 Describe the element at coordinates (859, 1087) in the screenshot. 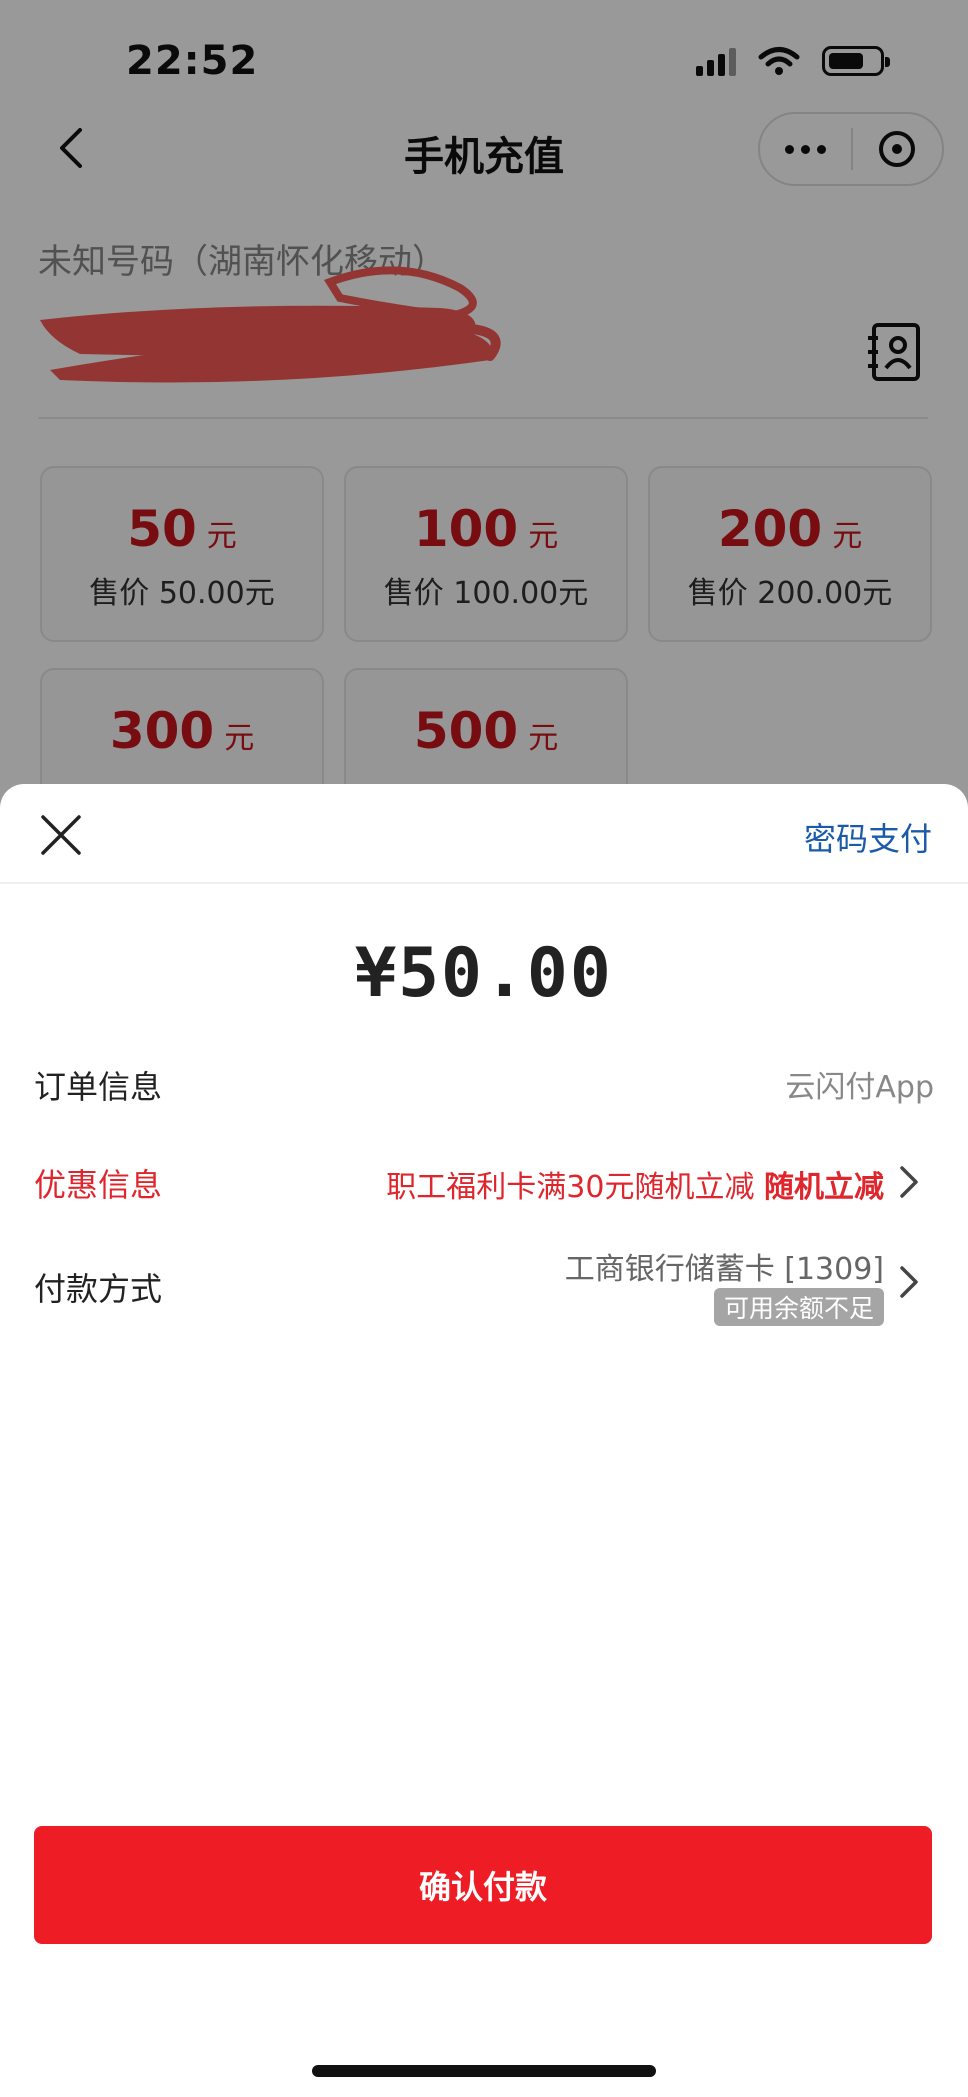

I see `order-info-value: 云闪付App` at that location.